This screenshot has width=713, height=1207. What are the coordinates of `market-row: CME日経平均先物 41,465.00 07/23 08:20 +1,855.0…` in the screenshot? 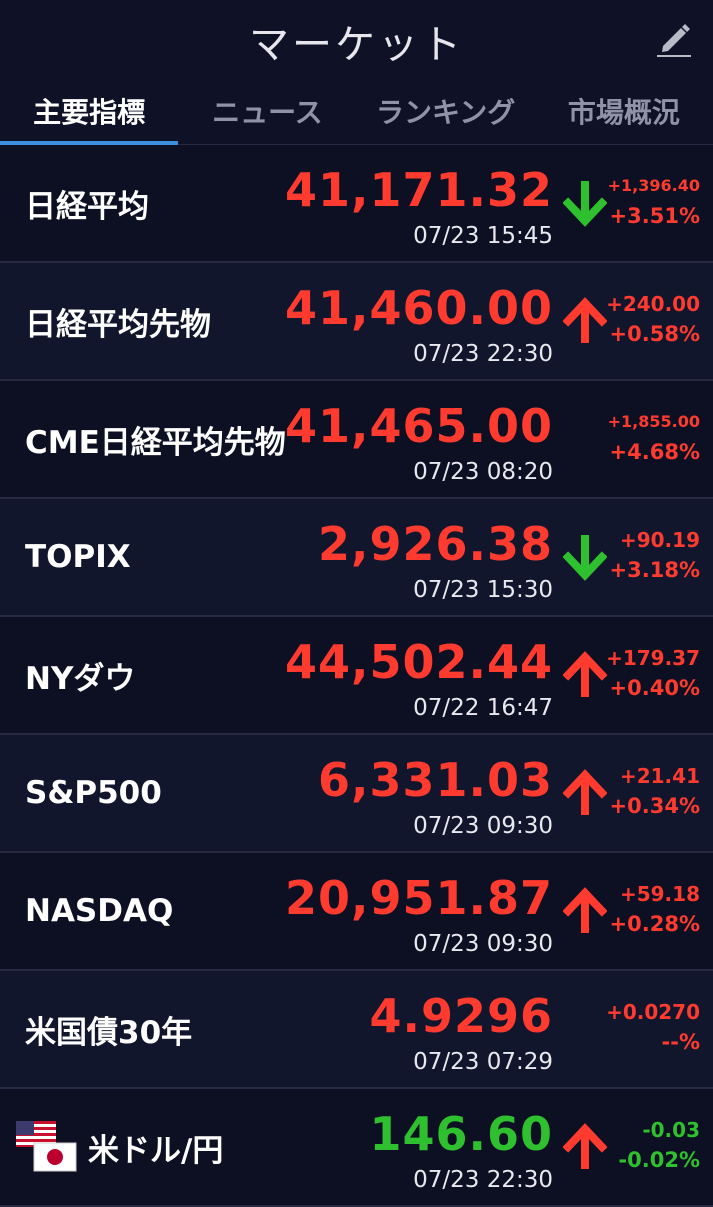 It's located at (356, 440).